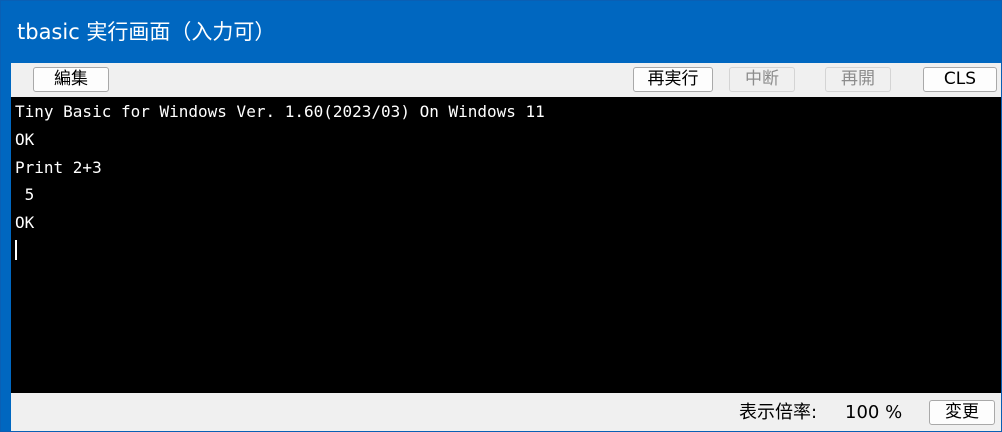  I want to click on zoom-value: 100 %, so click(874, 412).